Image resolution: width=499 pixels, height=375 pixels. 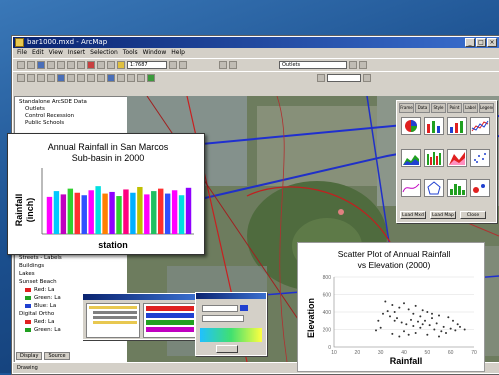 What do you see at coordinates (344, 78) in the screenshot?
I see `font-size-combo` at bounding box center [344, 78].